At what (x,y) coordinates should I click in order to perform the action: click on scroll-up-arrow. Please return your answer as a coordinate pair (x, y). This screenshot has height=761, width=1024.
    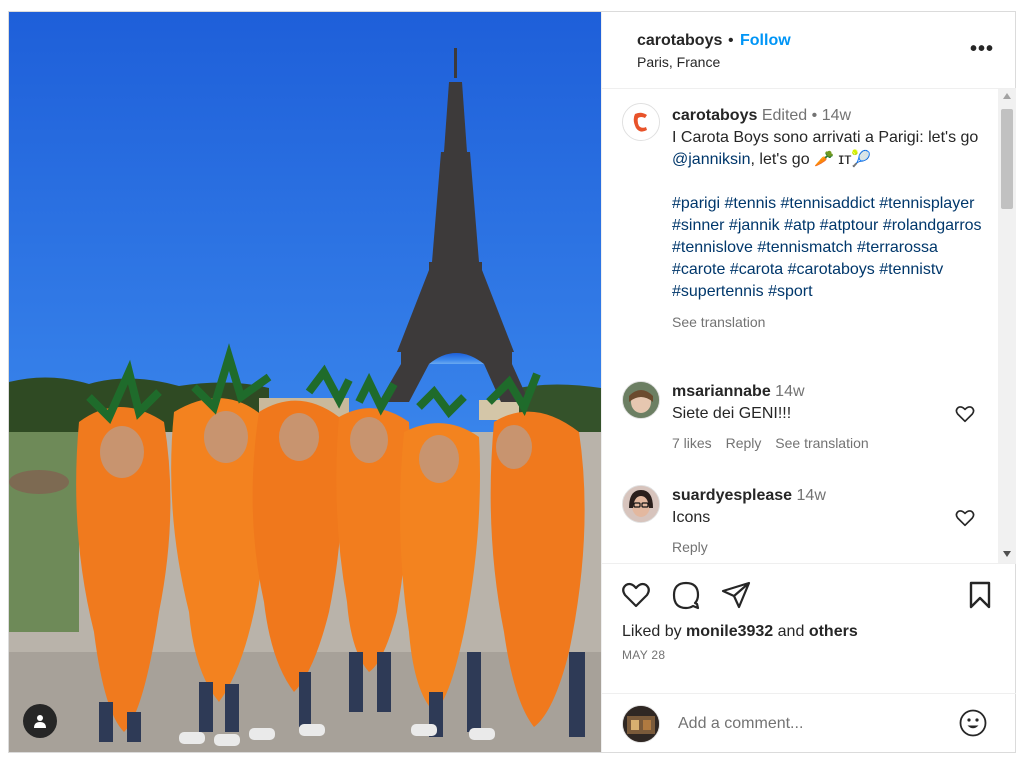
    Looking at the image, I should click on (1007, 96).